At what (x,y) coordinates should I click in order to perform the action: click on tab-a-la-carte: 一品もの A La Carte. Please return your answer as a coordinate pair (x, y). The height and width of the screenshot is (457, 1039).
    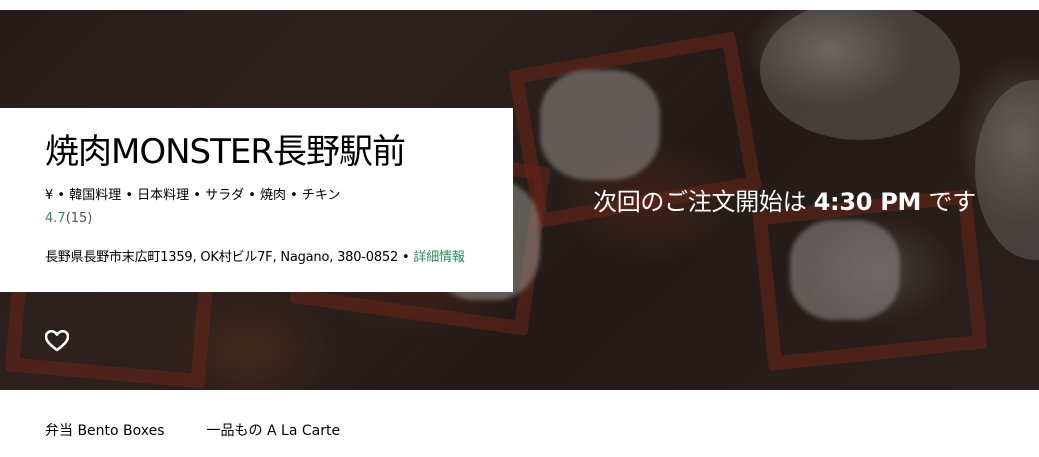
    Looking at the image, I should click on (274, 430).